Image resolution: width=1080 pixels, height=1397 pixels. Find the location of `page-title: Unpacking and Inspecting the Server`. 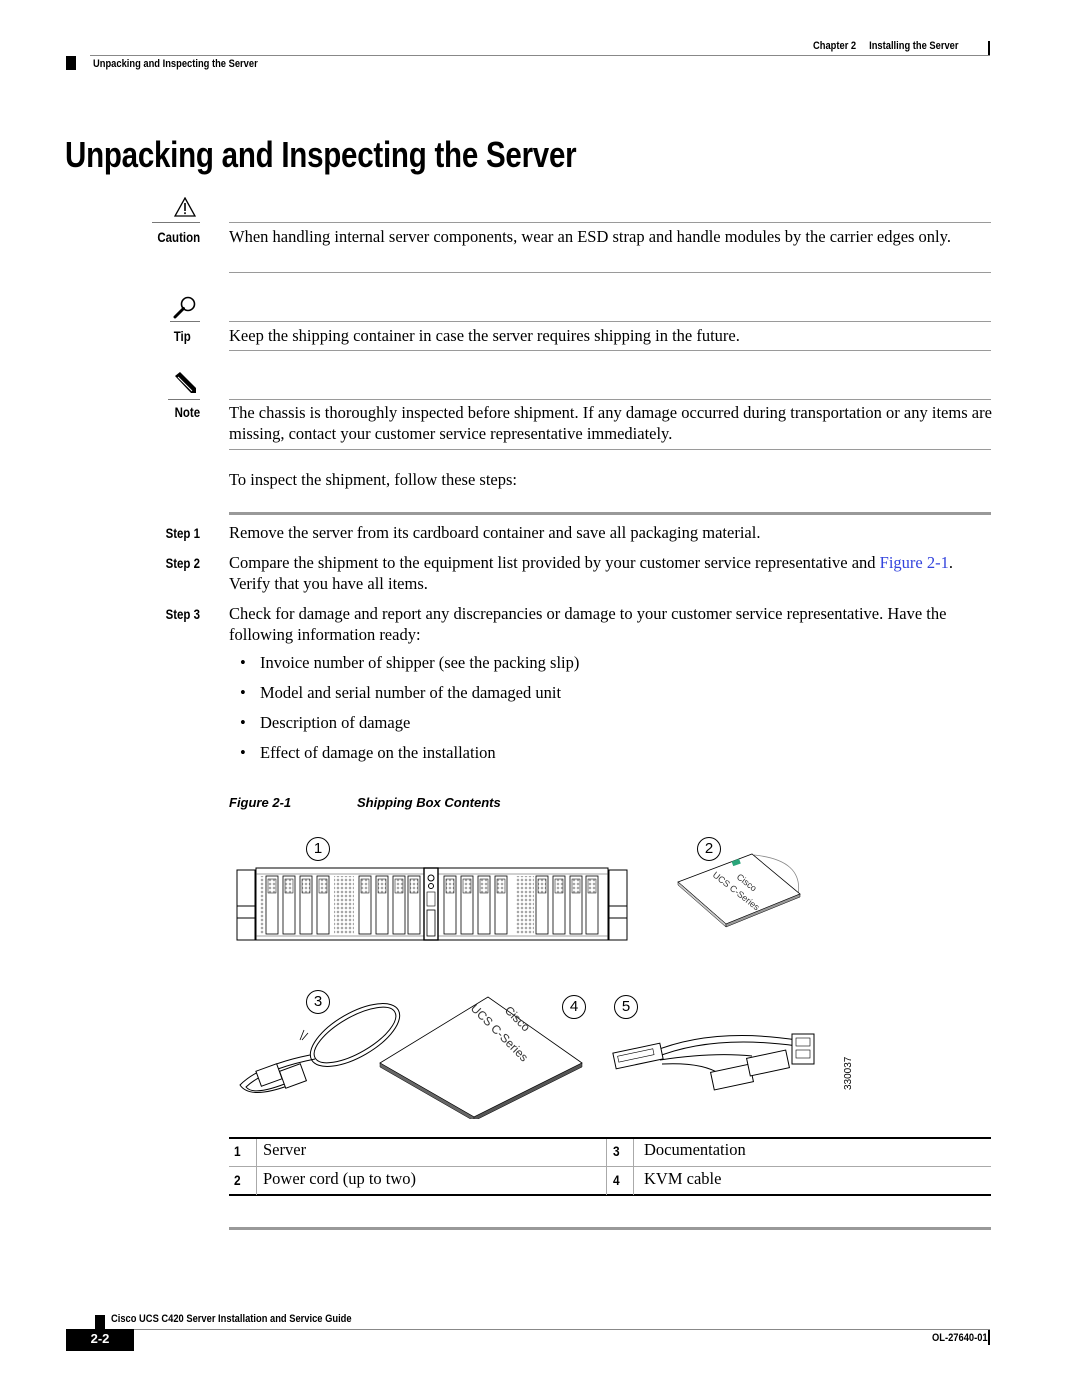

page-title: Unpacking and Inspecting the Server is located at coordinates (321, 154).